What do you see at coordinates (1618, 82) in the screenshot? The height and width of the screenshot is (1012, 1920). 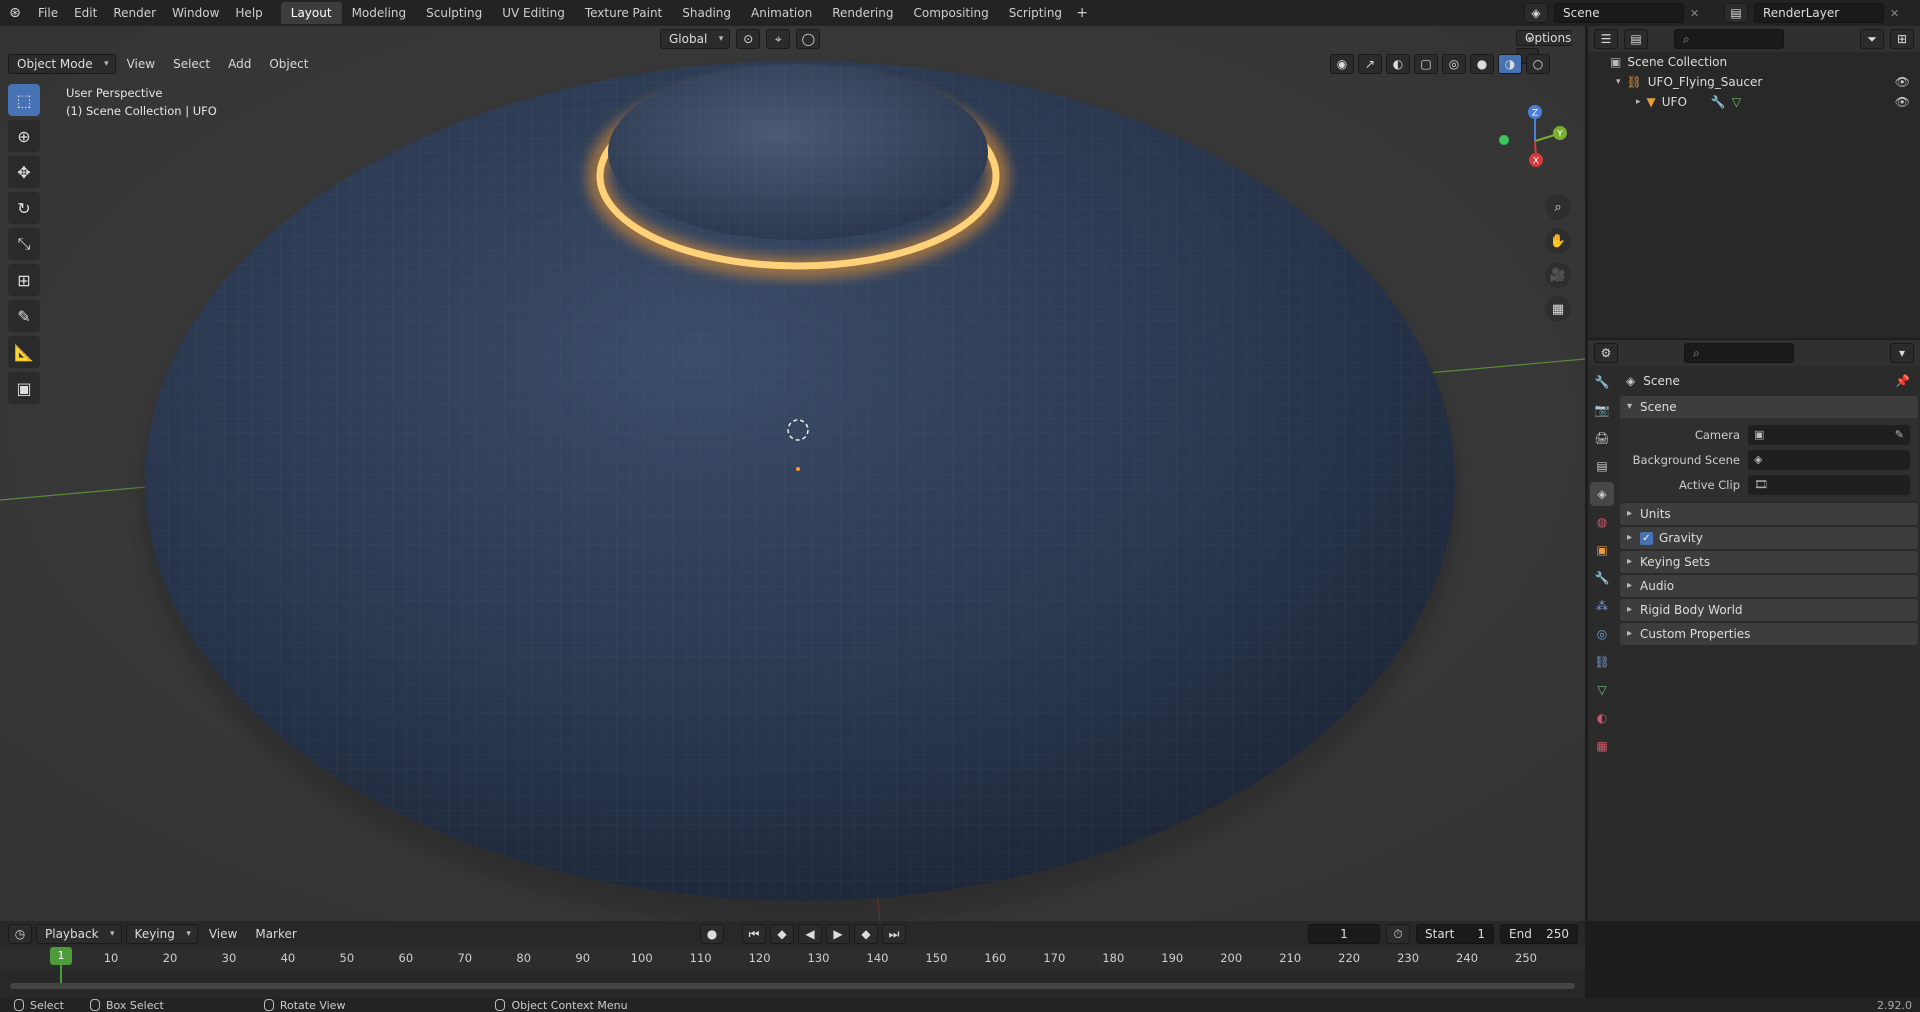 I see `expand-arrow-icon: ▾` at bounding box center [1618, 82].